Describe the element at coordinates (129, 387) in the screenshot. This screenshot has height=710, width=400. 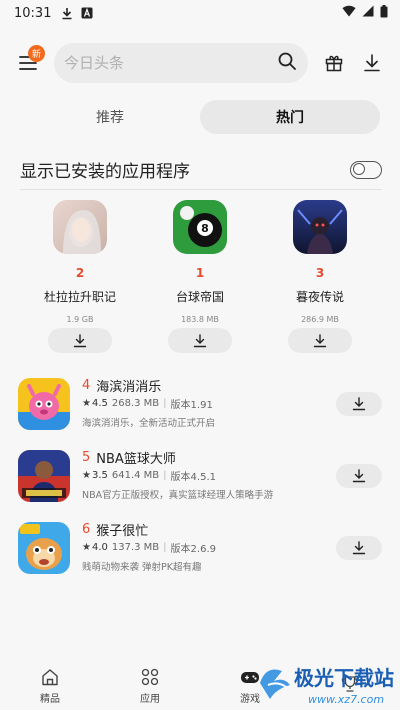
I see `app-name: 海滨消消乐` at that location.